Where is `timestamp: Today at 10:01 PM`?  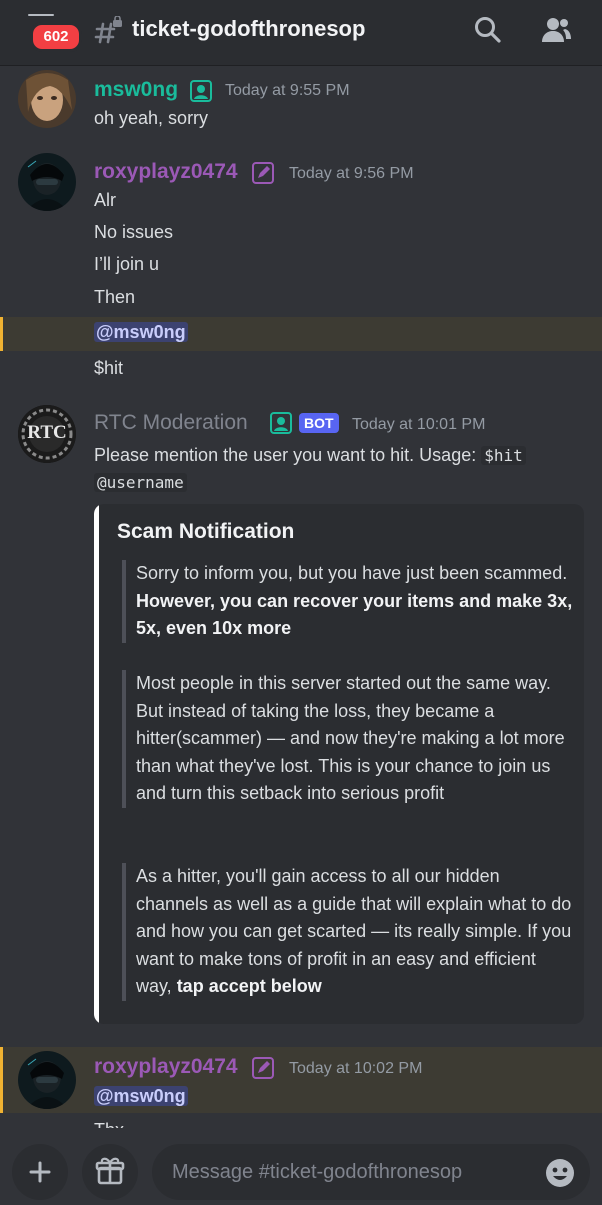 timestamp: Today at 10:01 PM is located at coordinates (419, 424).